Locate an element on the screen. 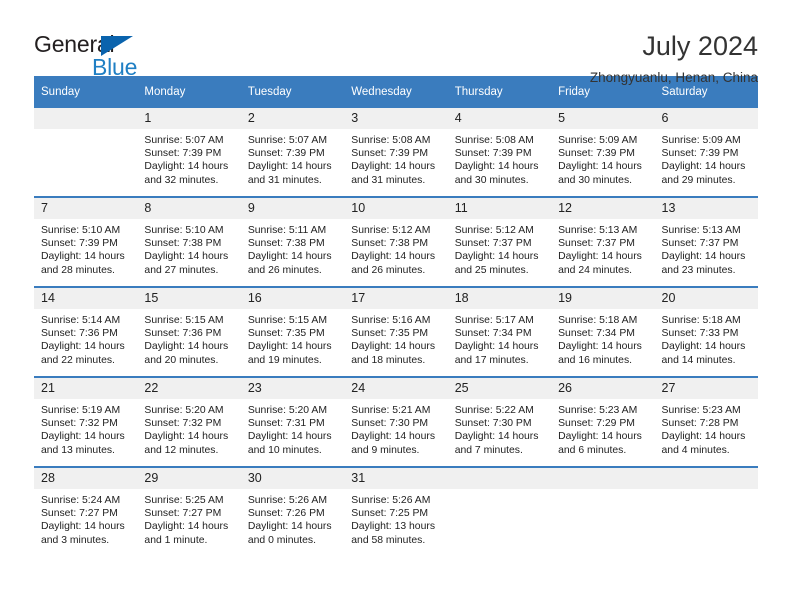 The width and height of the screenshot is (792, 612). daylight-text-line2: and 0 minutes. is located at coordinates (282, 540).